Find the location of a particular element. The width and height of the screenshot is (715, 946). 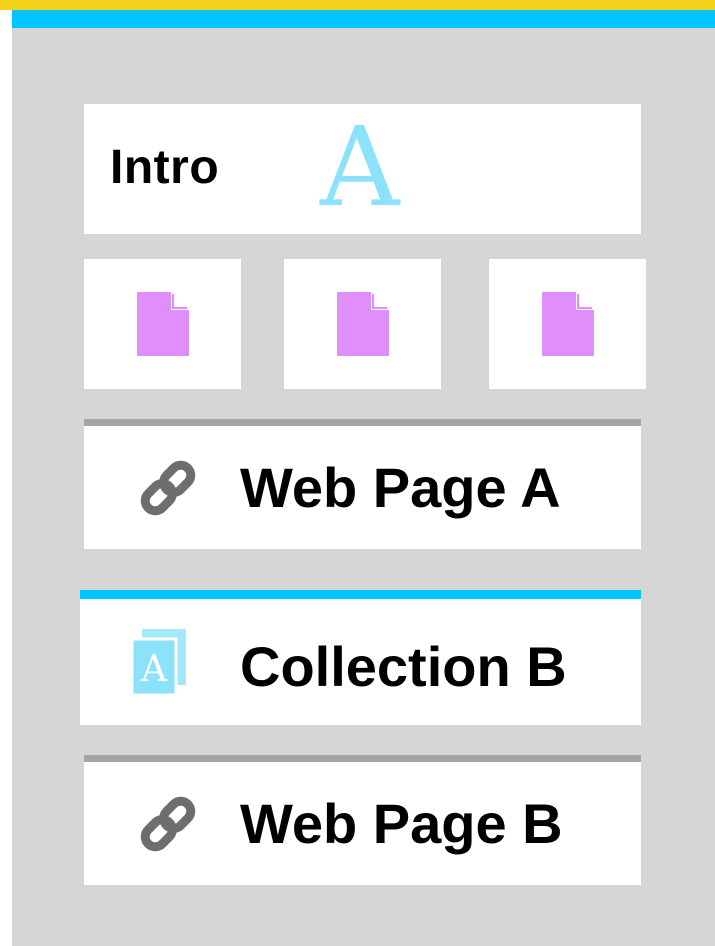

yellow-edge is located at coordinates (357, 5).